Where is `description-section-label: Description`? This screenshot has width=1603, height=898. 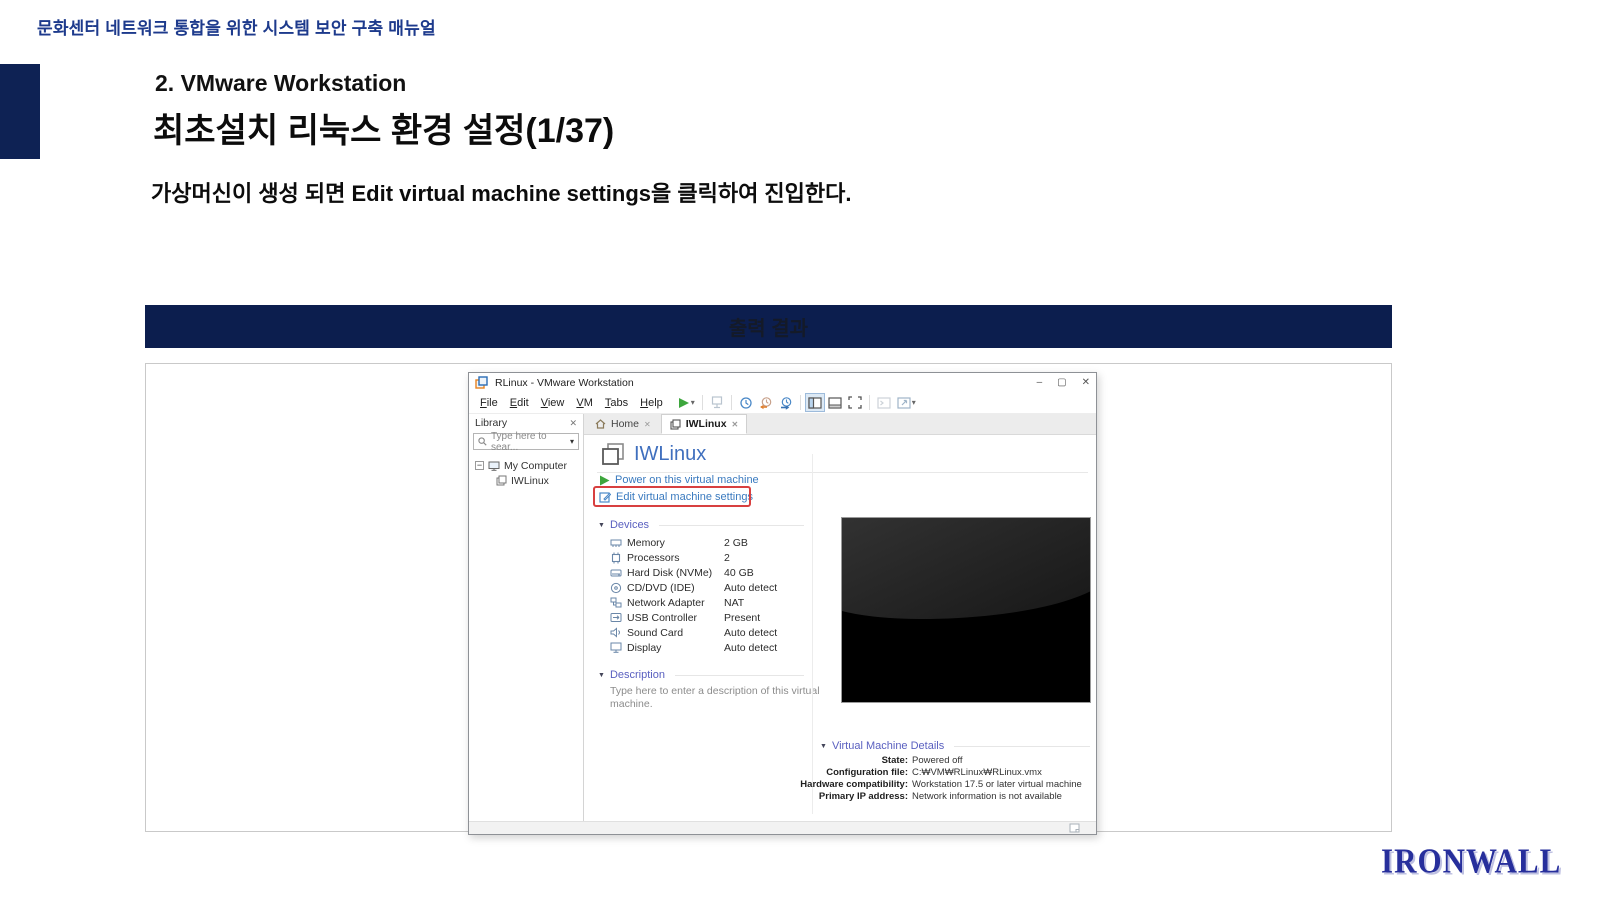 description-section-label: Description is located at coordinates (637, 675).